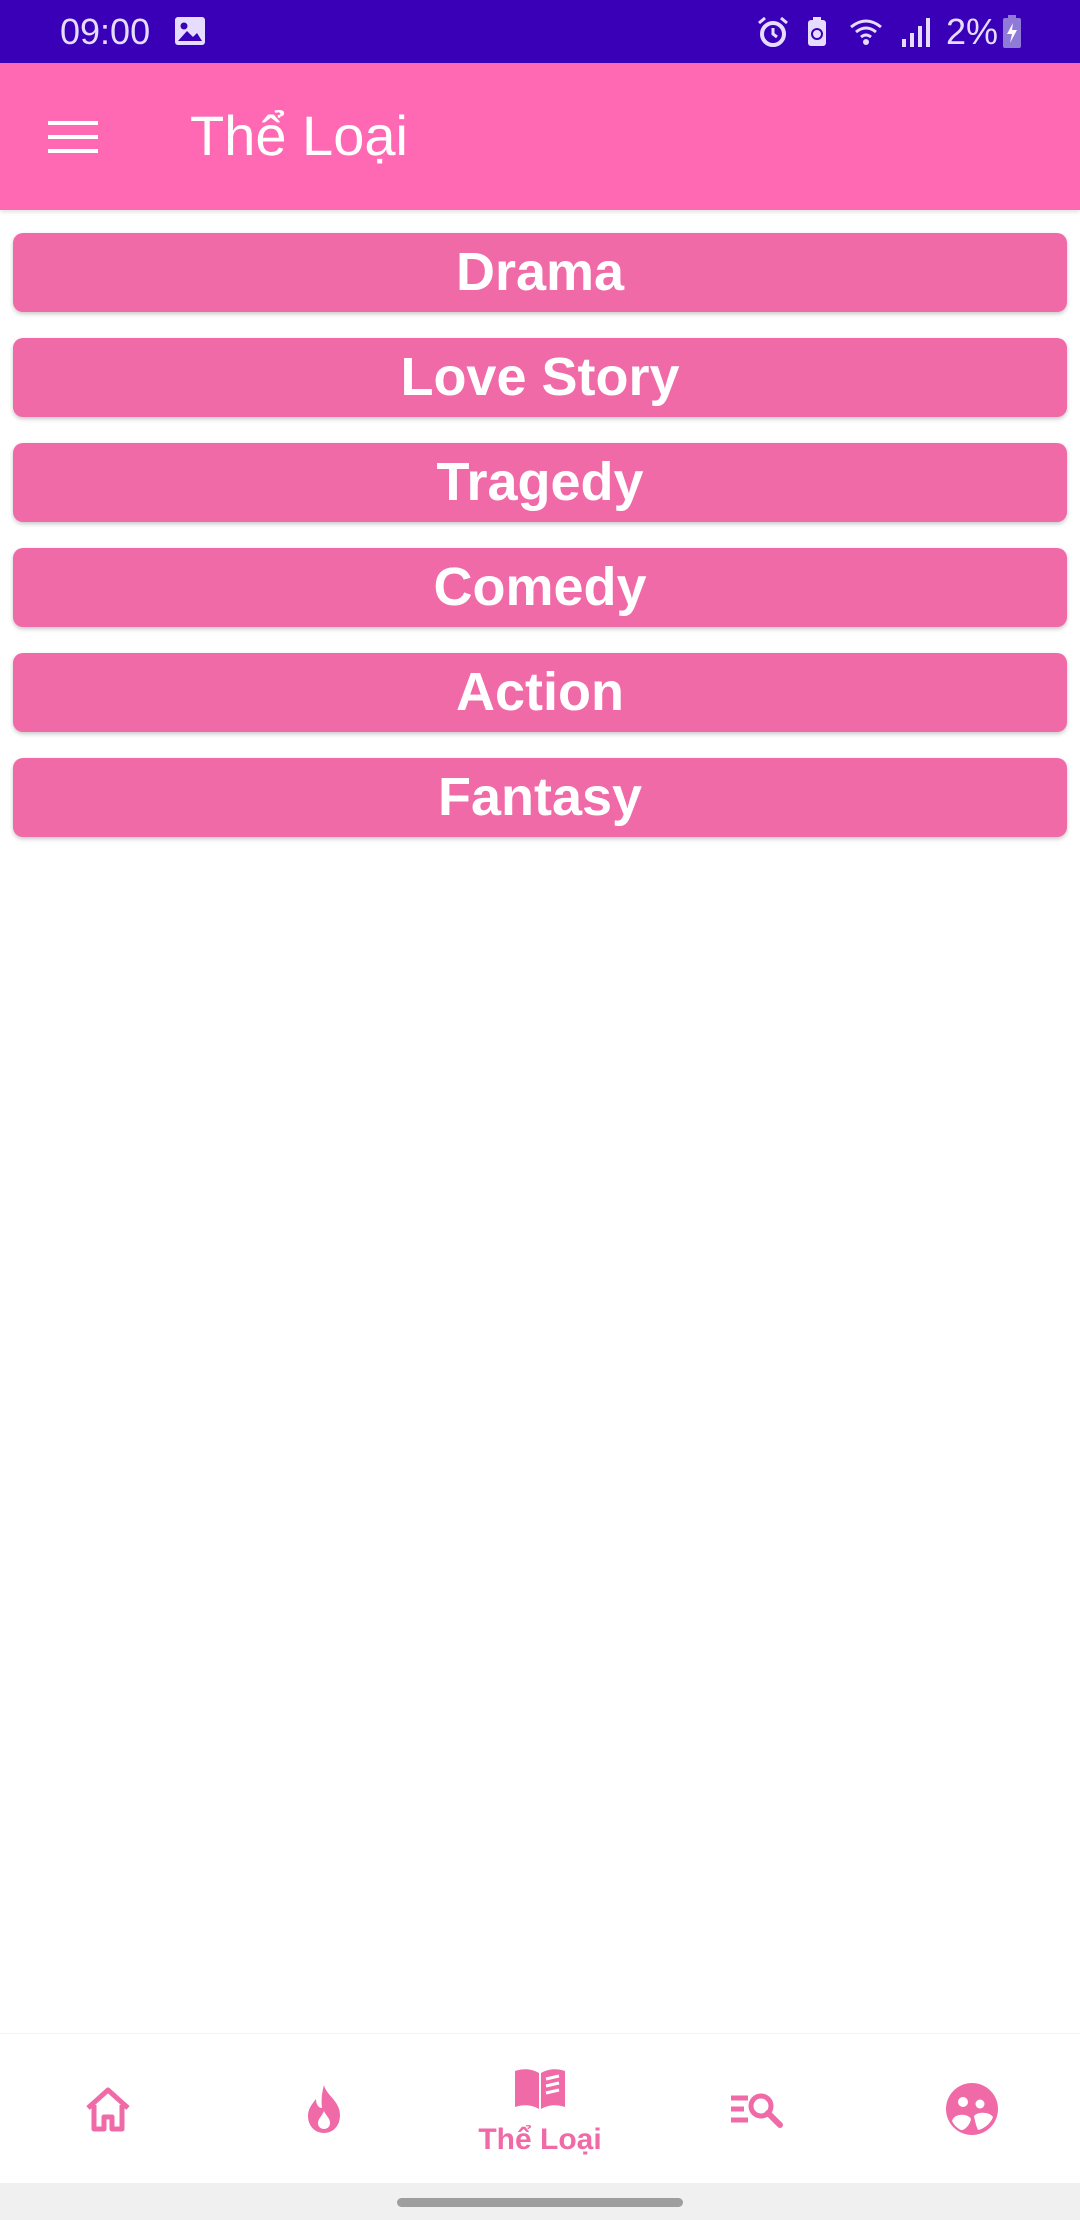 The image size is (1080, 2220). Describe the element at coordinates (884, 32) in the screenshot. I see `status-icons: 2%` at that location.